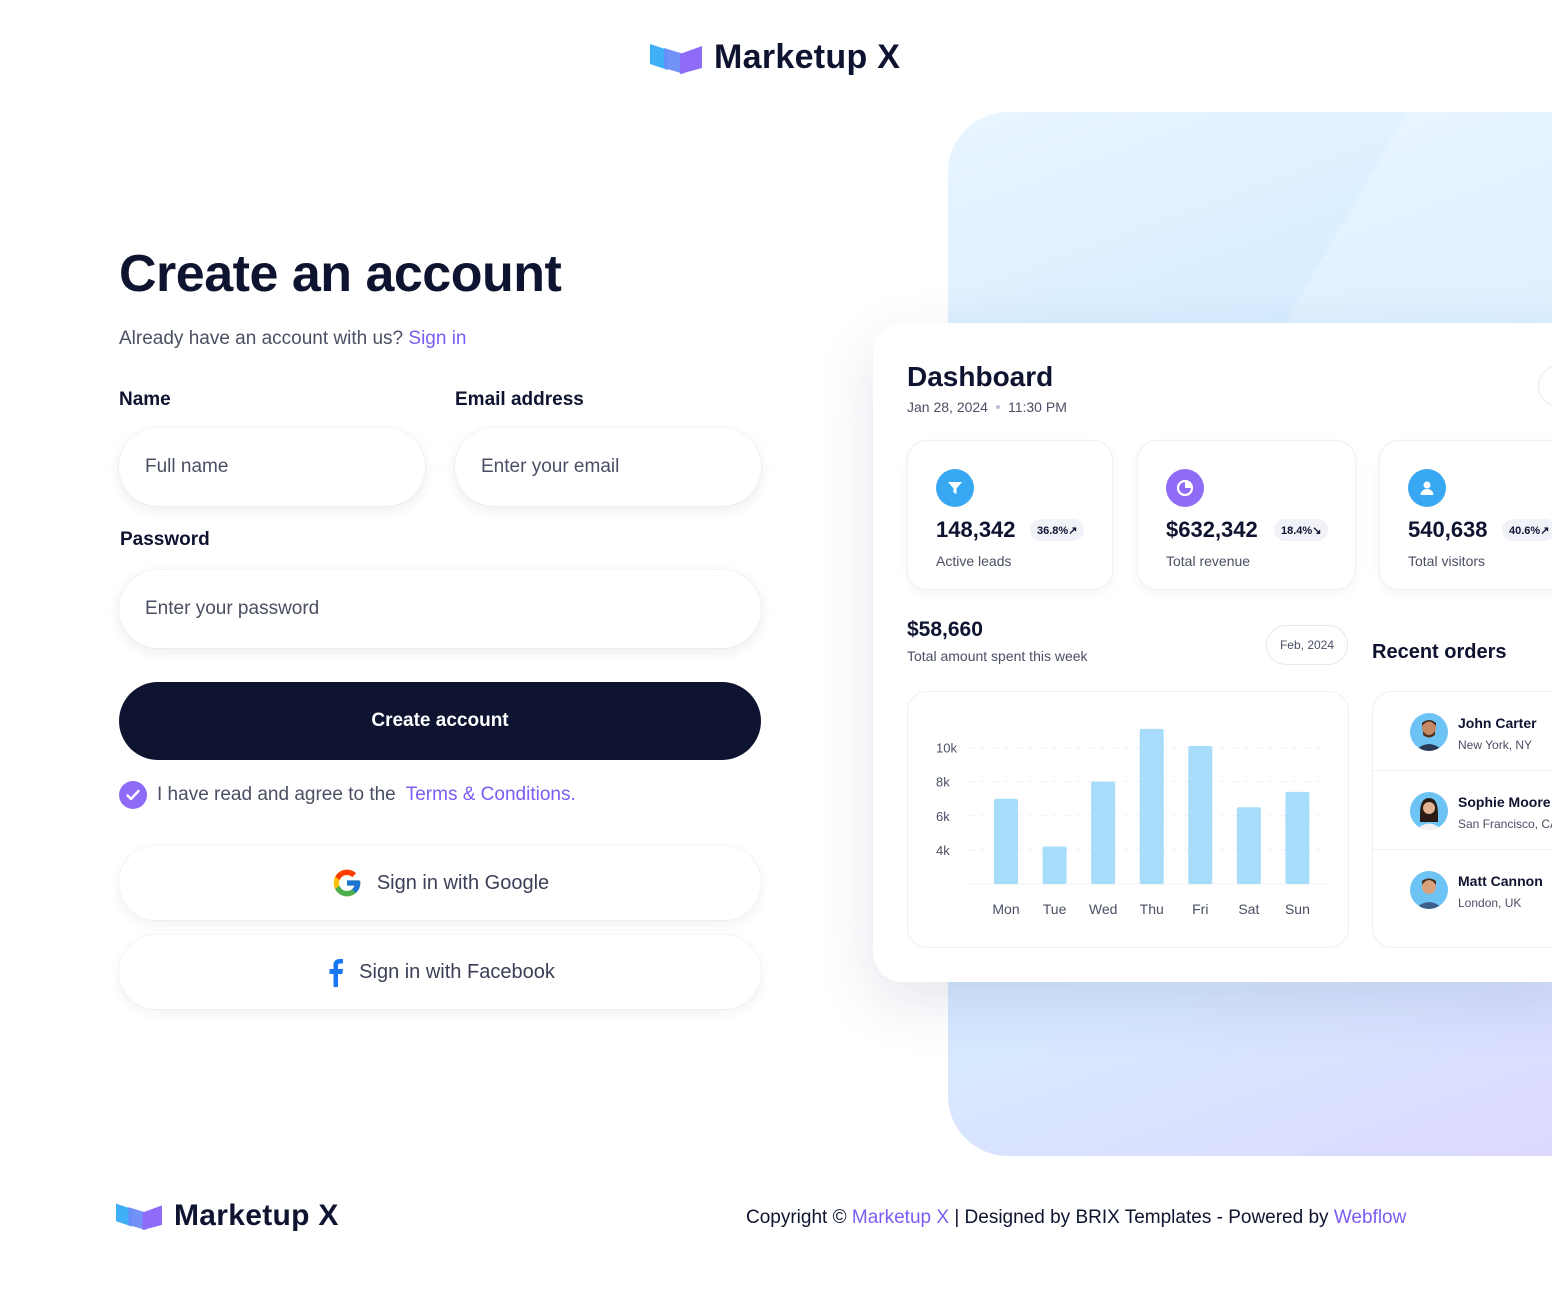 This screenshot has width=1552, height=1304. I want to click on order-row: John Carter New York, NY, so click(1462, 731).